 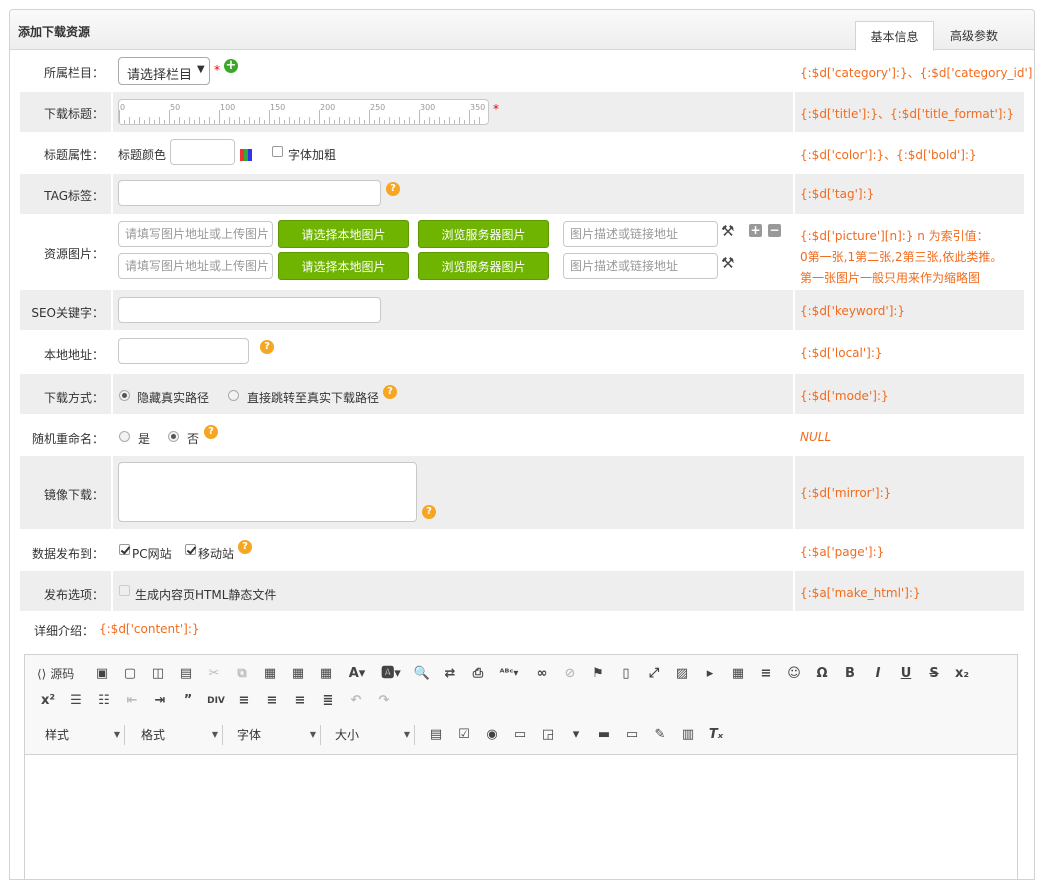 I want to click on radio-icon: ◉, so click(x=492, y=735).